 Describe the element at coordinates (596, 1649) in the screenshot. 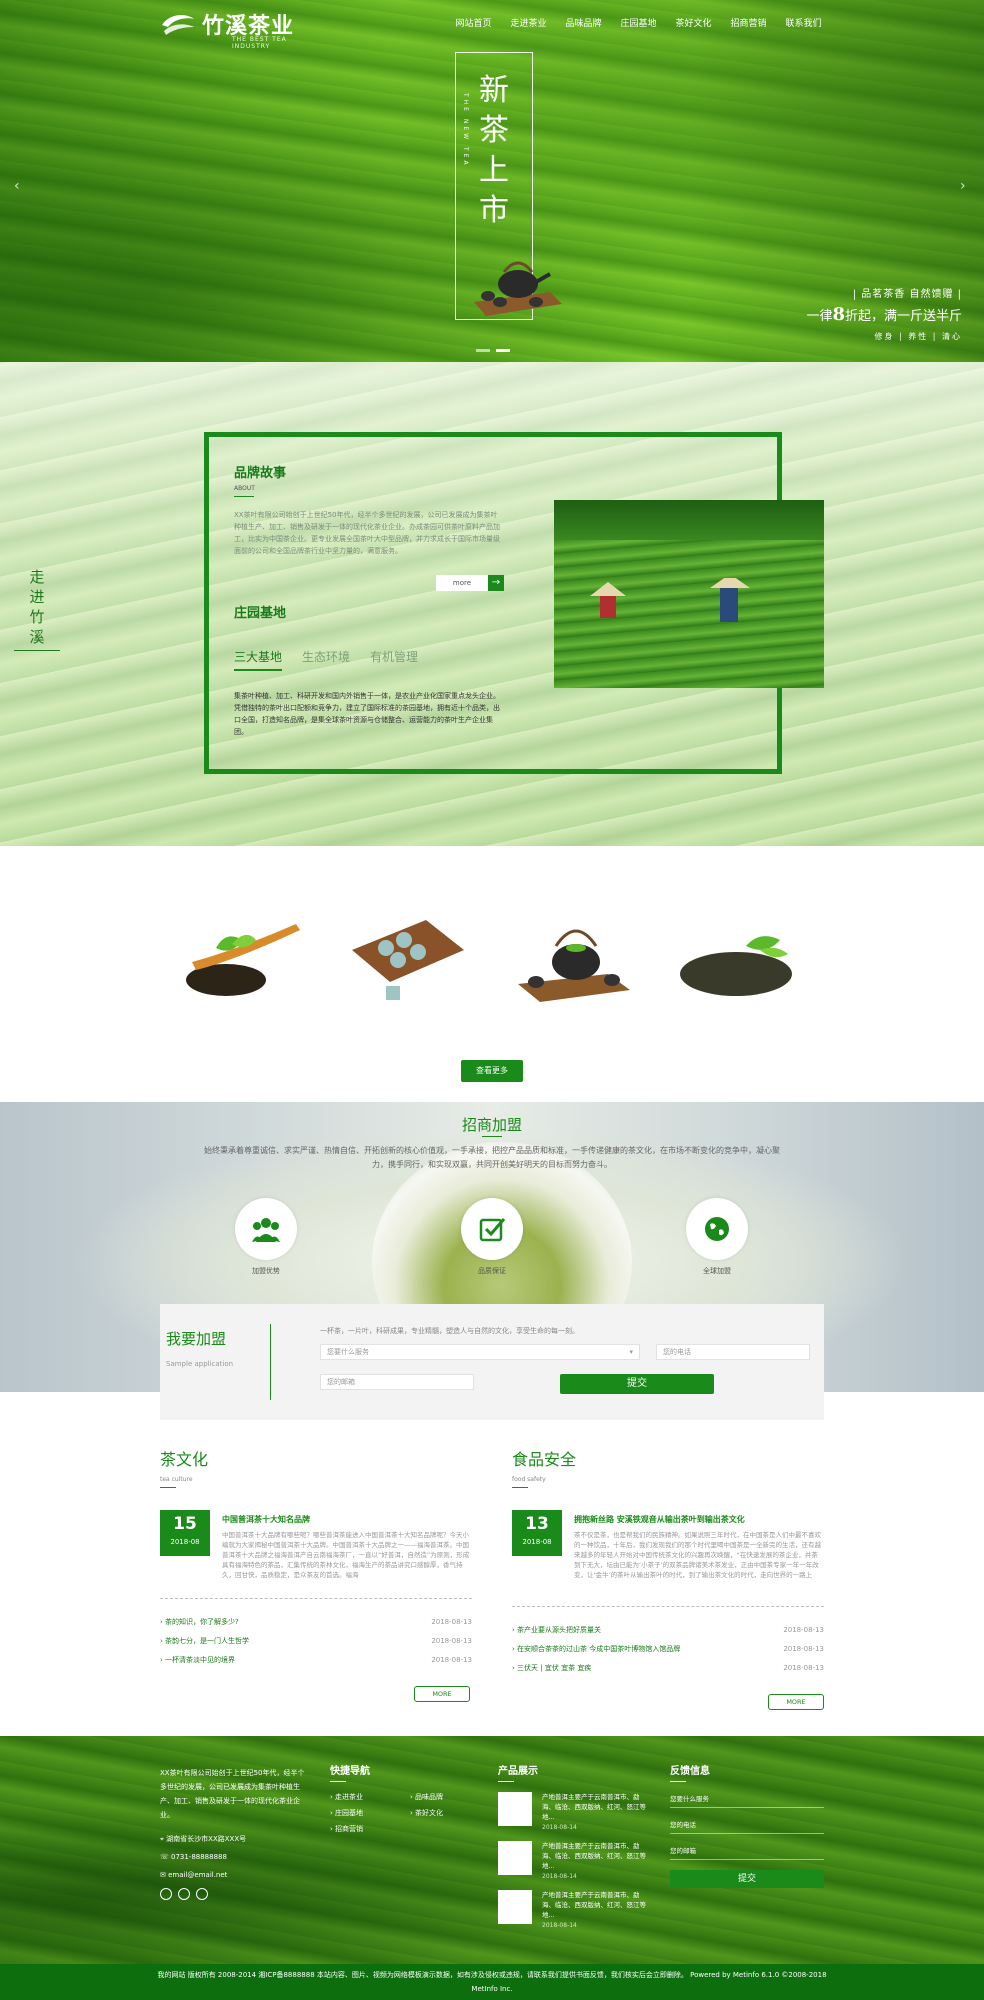

I see `list-item-title: › 在安顺合茶茶的过山茶 今成中国茶叶博物馆入馆品牌` at that location.